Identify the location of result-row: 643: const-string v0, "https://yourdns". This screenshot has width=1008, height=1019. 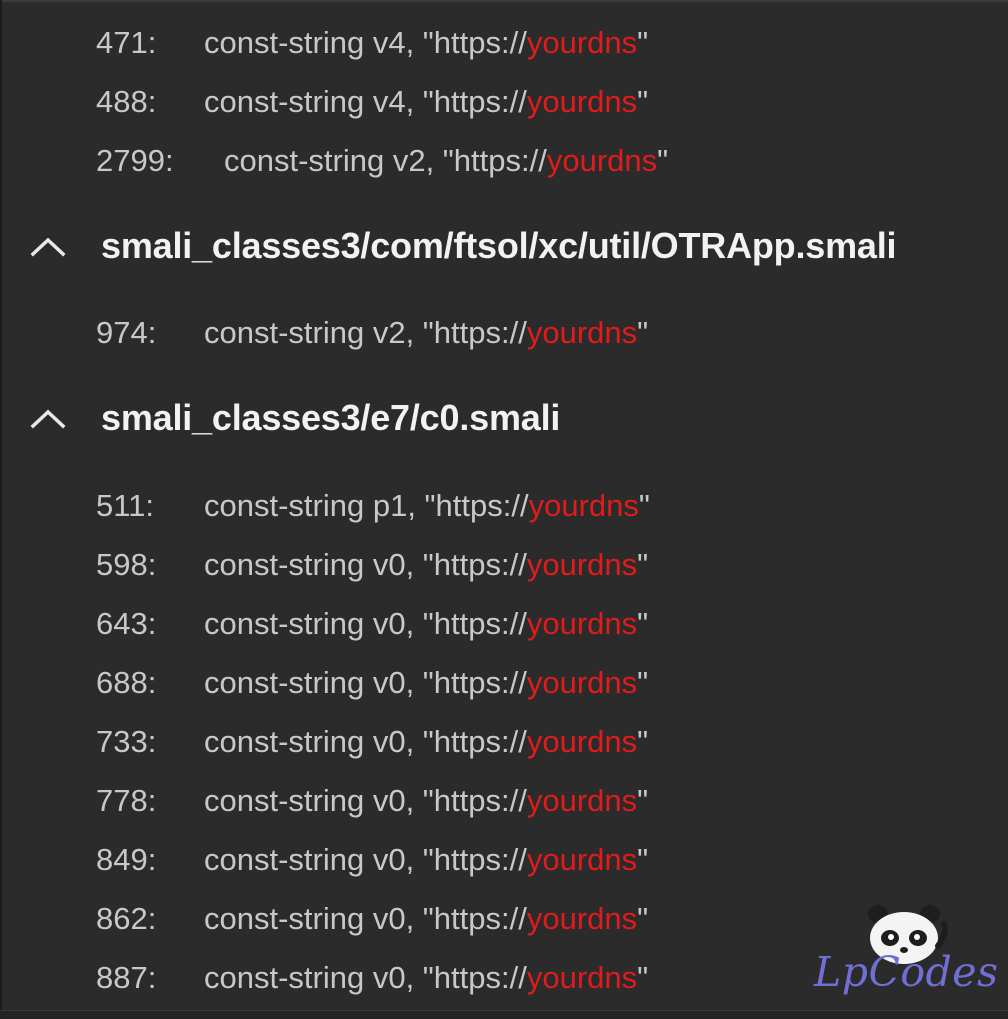
(372, 624).